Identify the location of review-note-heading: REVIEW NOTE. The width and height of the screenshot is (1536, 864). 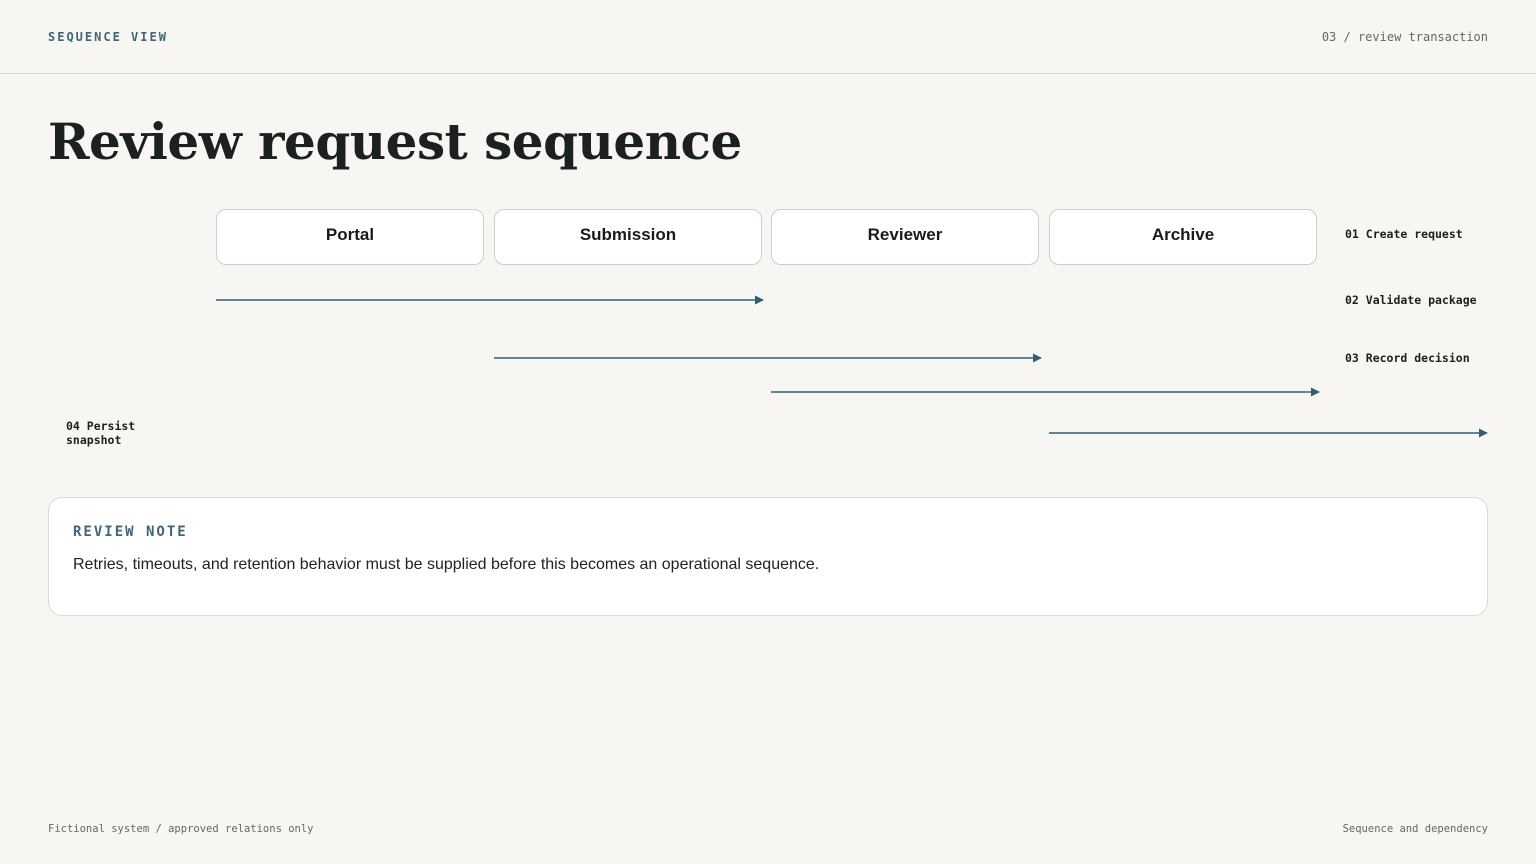
(130, 532).